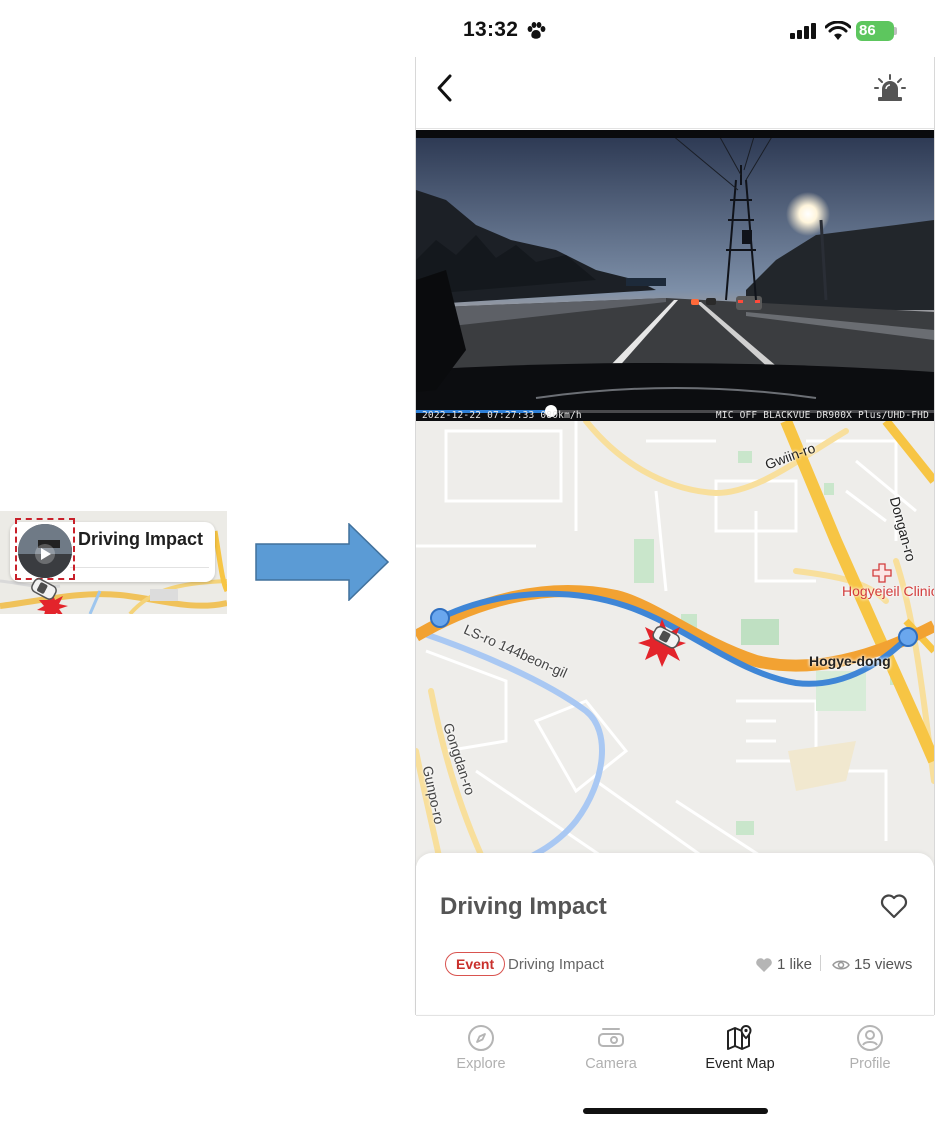 The height and width of the screenshot is (1125, 935). I want to click on event-type-label: Driving Impact, so click(556, 964).